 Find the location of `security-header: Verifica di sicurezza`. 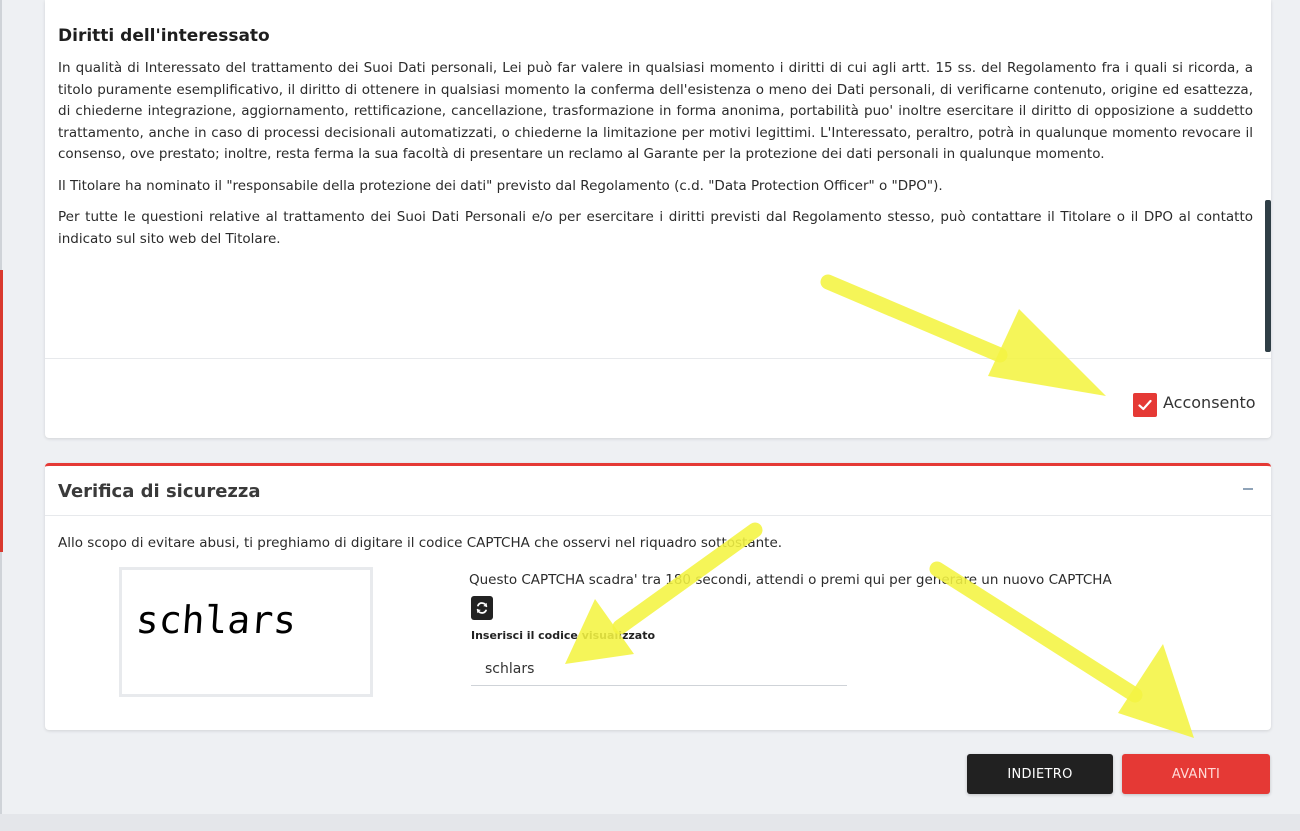

security-header: Verifica di sicurezza is located at coordinates (658, 491).